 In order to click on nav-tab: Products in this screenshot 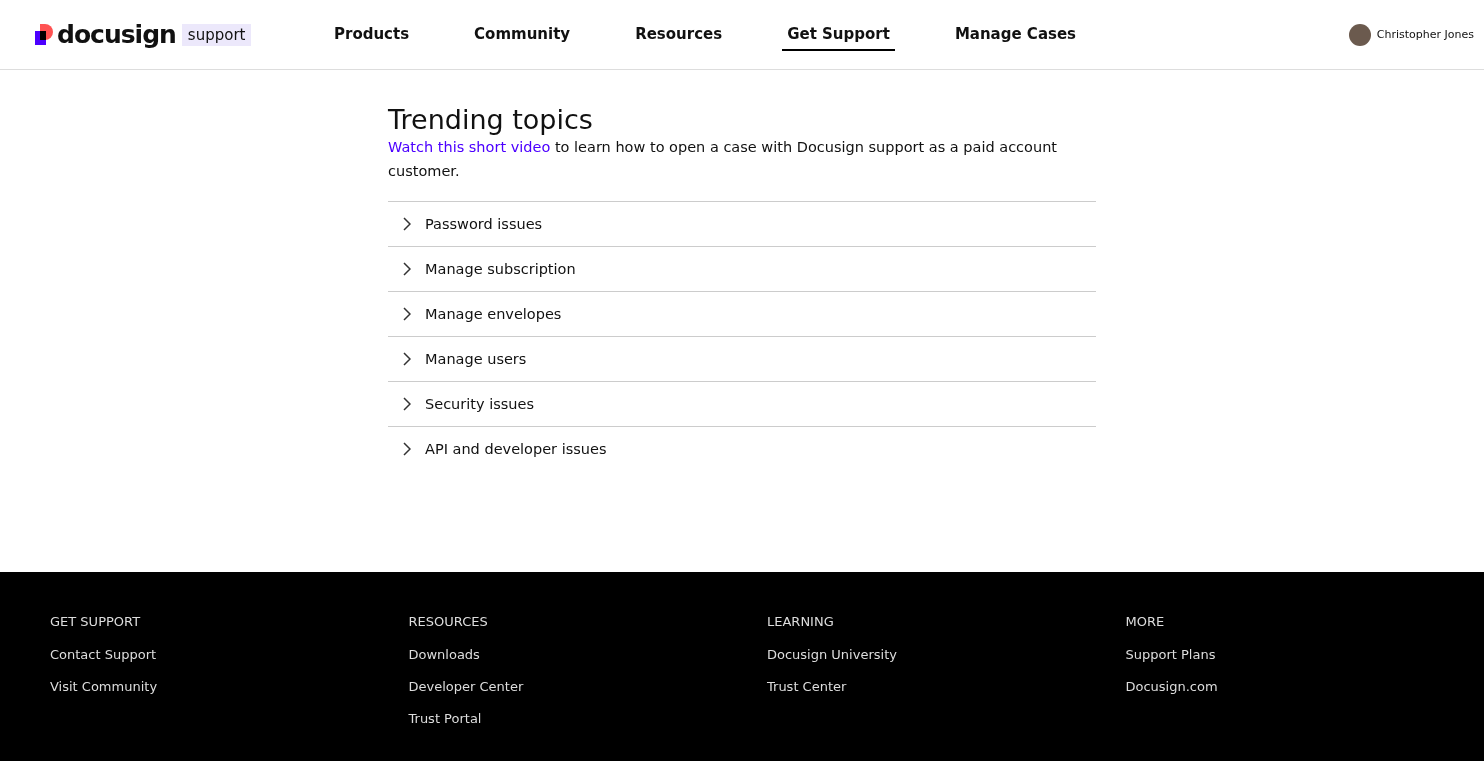, I will do `click(372, 34)`.